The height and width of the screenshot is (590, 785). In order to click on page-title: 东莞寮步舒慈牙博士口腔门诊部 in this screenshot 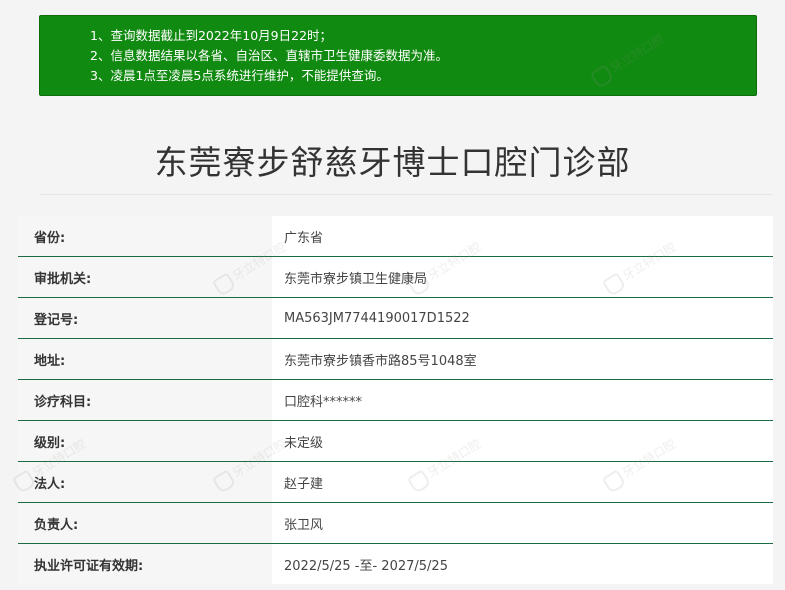, I will do `click(392, 162)`.